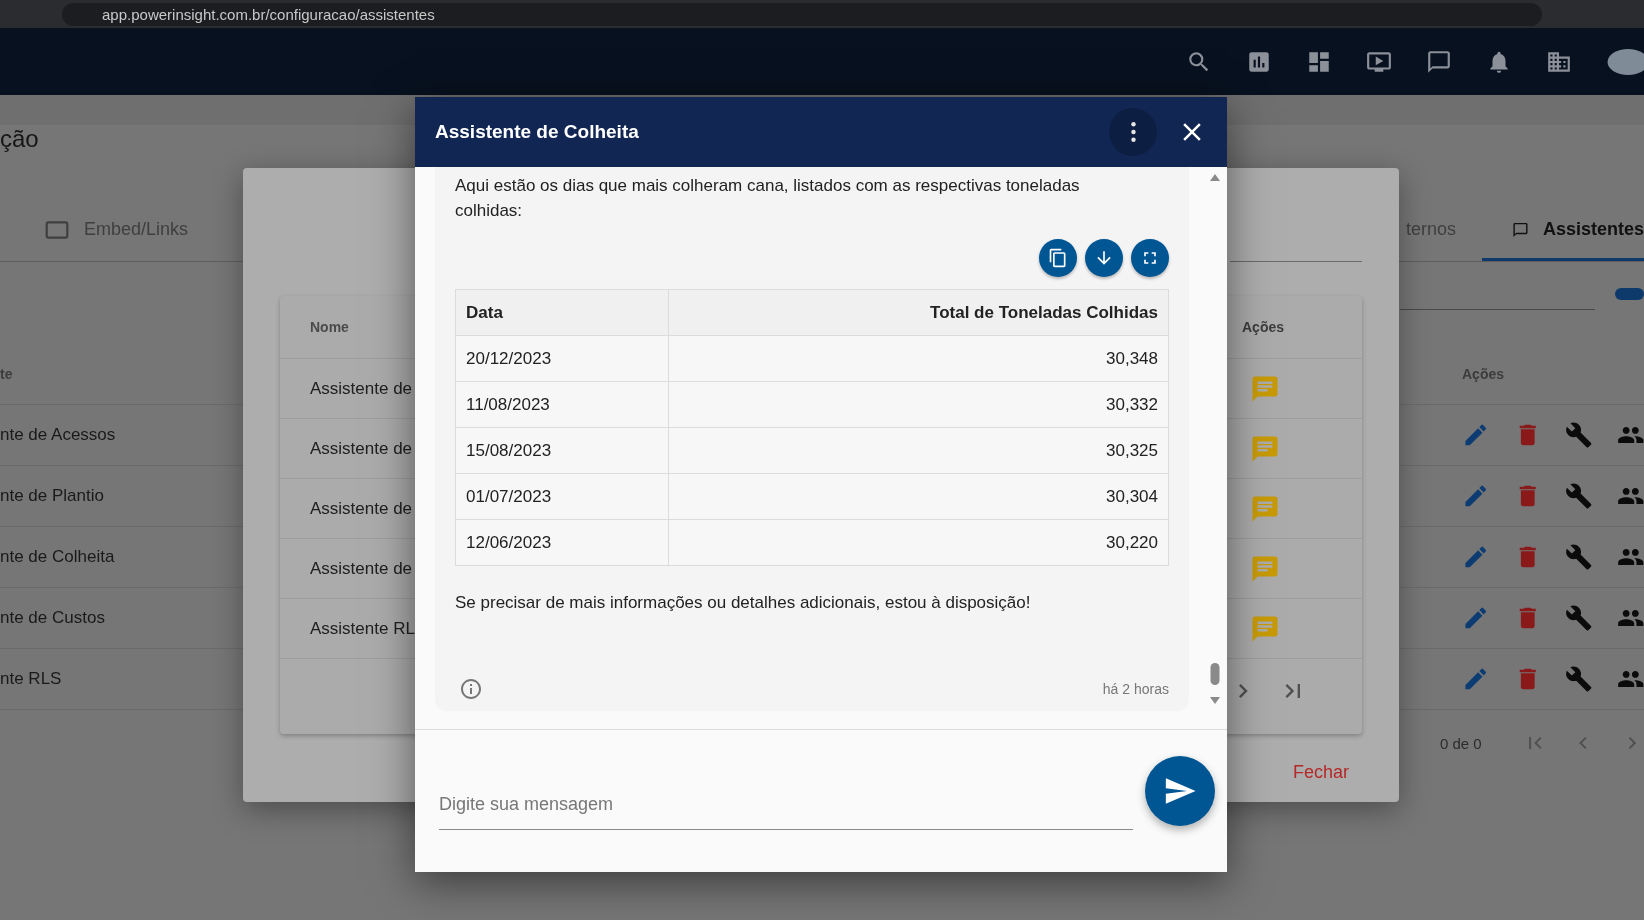 This screenshot has height=920, width=1644. What do you see at coordinates (52, 496) in the screenshot?
I see `table-cell: nte de Plantio` at bounding box center [52, 496].